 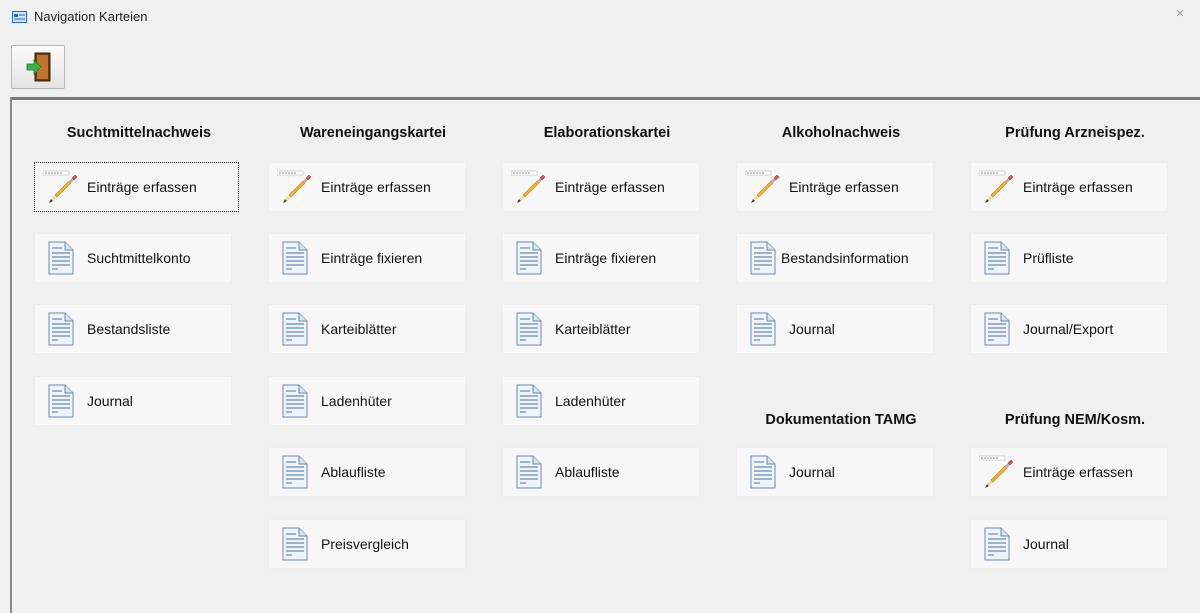 I want to click on alkohol-journal-button: Journal, so click(x=835, y=329).